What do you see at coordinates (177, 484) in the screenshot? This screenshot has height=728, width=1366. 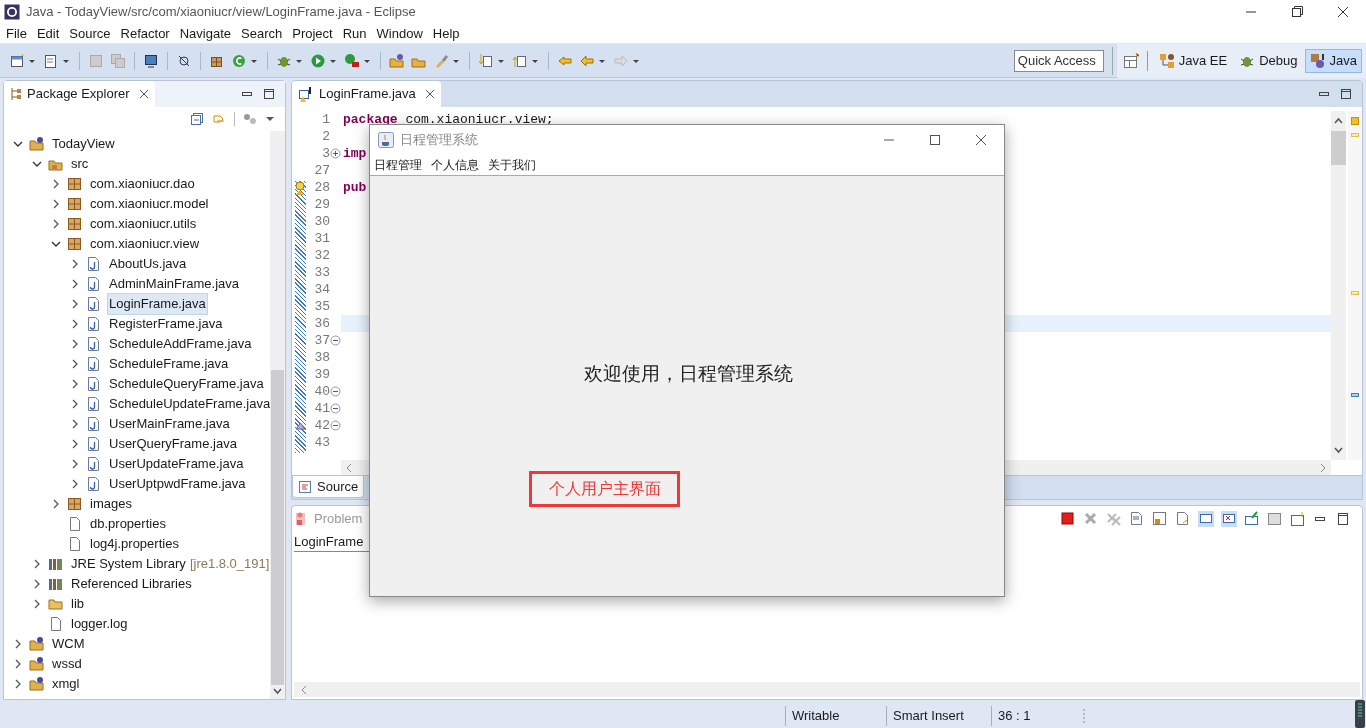 I see `tree-item: UserUptpwdFrame.java` at bounding box center [177, 484].